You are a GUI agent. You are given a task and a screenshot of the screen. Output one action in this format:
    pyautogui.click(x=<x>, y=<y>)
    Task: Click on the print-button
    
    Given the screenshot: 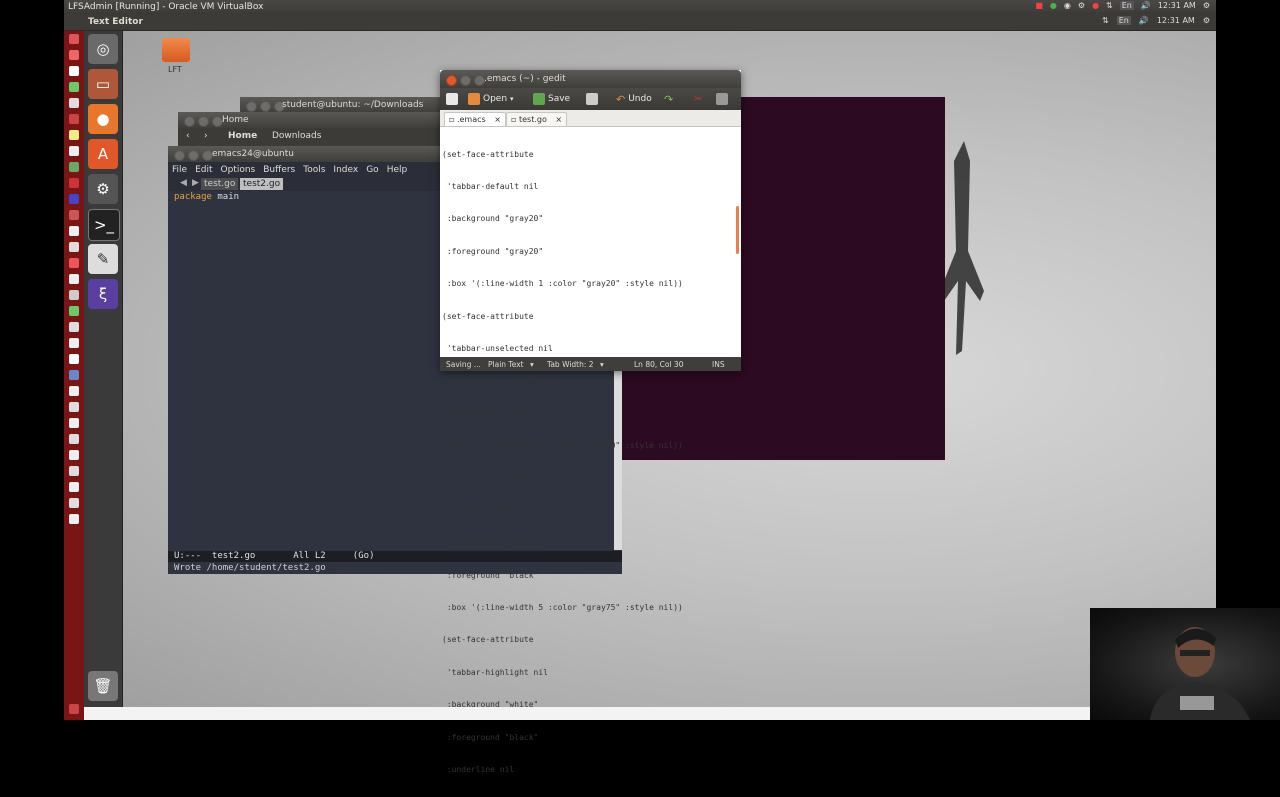 What is the action you would take?
    pyautogui.click(x=592, y=99)
    